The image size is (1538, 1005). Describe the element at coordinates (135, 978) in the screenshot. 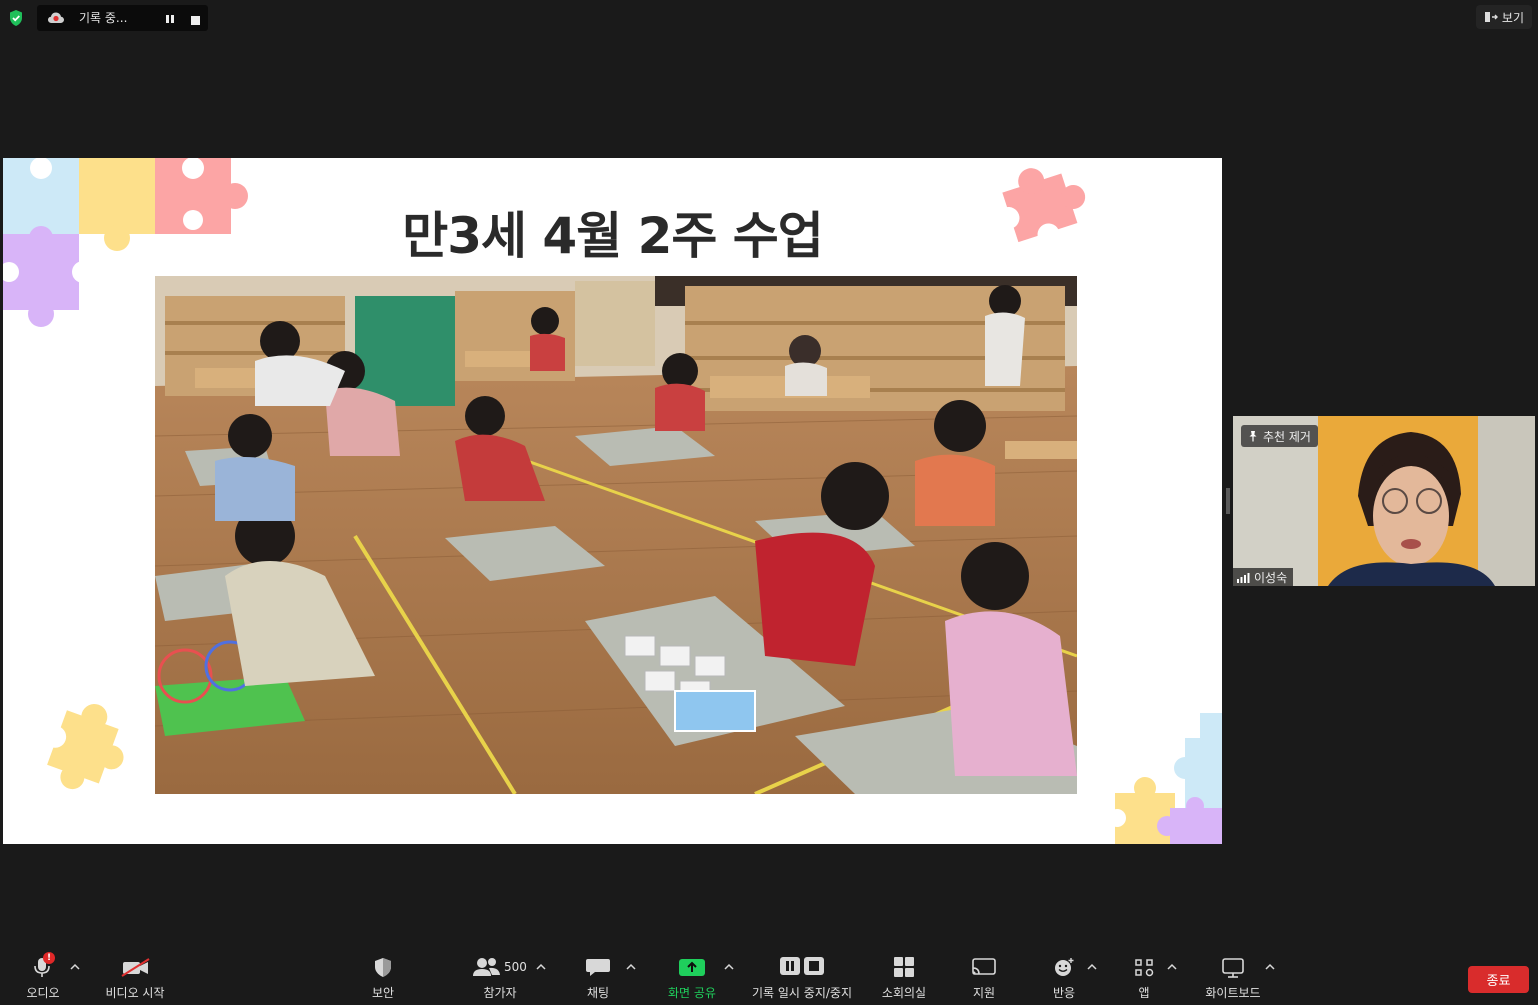

I see `start-video-button: 비디오 시작` at that location.